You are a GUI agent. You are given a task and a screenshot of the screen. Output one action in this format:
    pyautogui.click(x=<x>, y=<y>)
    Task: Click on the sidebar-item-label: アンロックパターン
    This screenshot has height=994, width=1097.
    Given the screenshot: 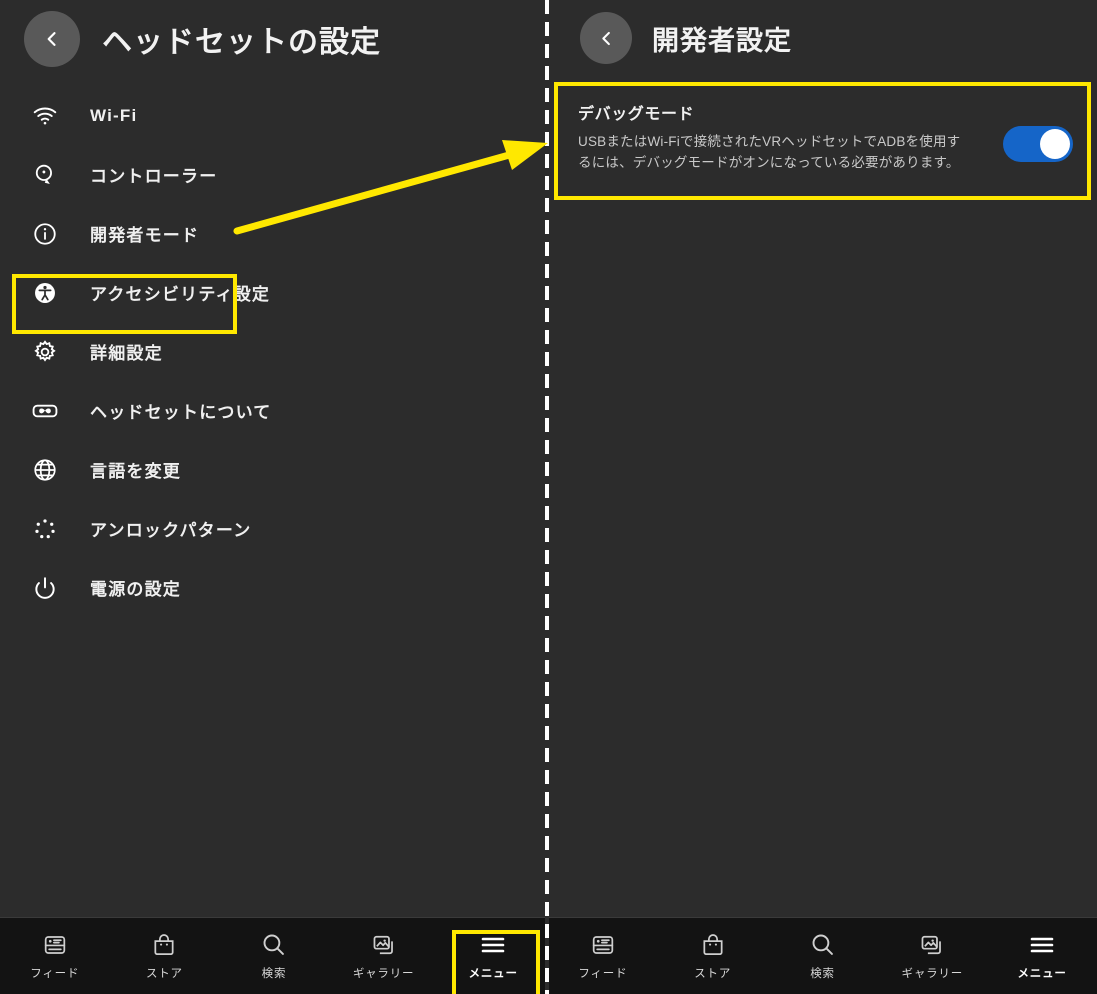 What is the action you would take?
    pyautogui.click(x=171, y=530)
    